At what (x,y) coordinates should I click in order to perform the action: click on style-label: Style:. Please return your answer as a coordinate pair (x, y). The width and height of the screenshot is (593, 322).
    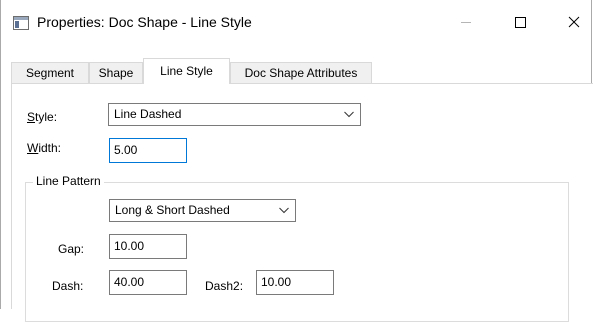
    Looking at the image, I should click on (42, 117).